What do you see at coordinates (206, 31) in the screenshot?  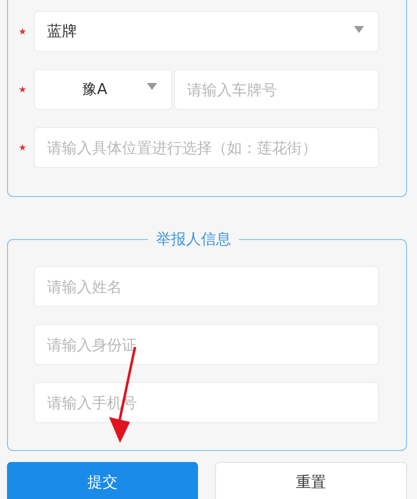 I see `plate-color-select: 蓝牌` at bounding box center [206, 31].